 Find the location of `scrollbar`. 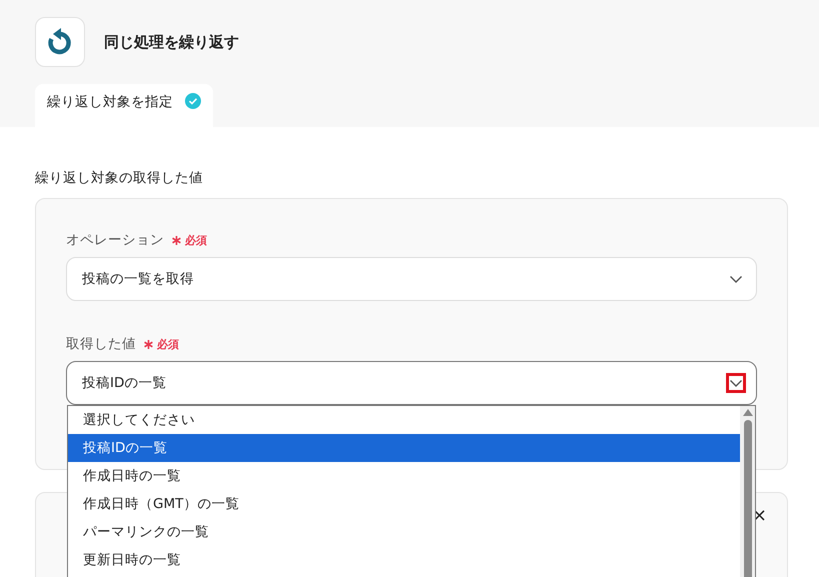

scrollbar is located at coordinates (747, 491).